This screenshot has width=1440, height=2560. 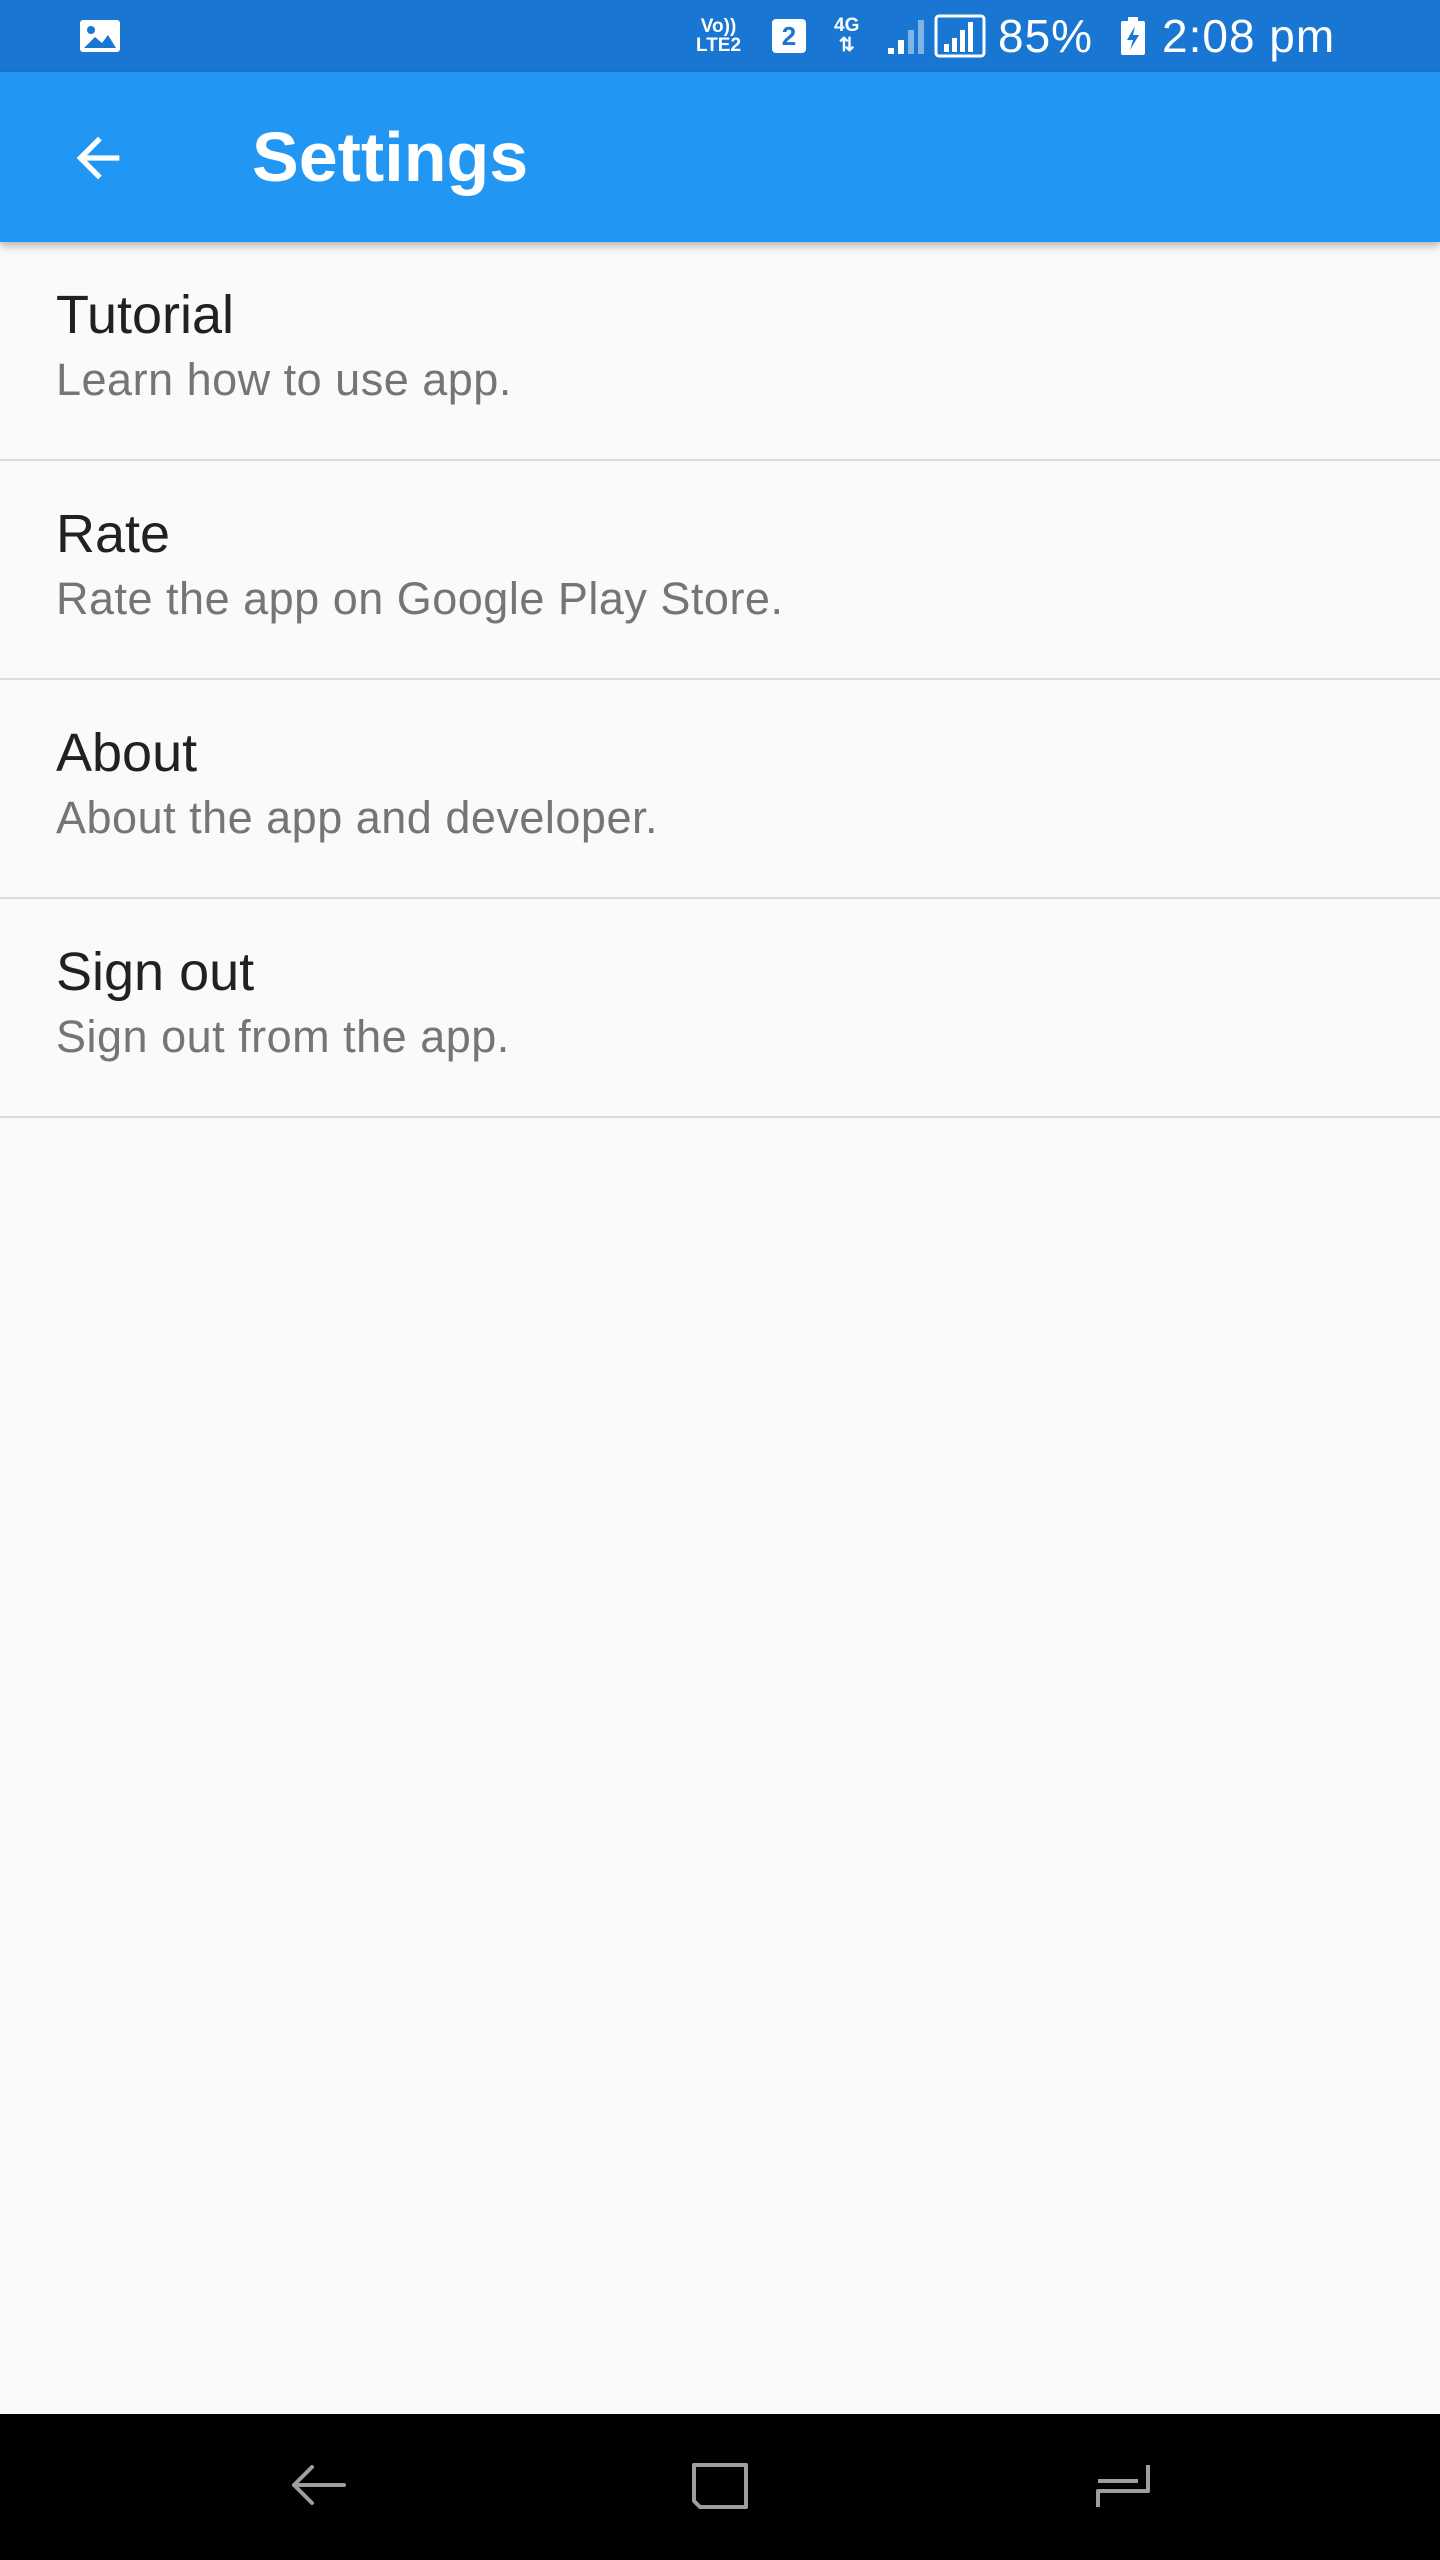 What do you see at coordinates (390, 157) in the screenshot?
I see `page-title: Settings` at bounding box center [390, 157].